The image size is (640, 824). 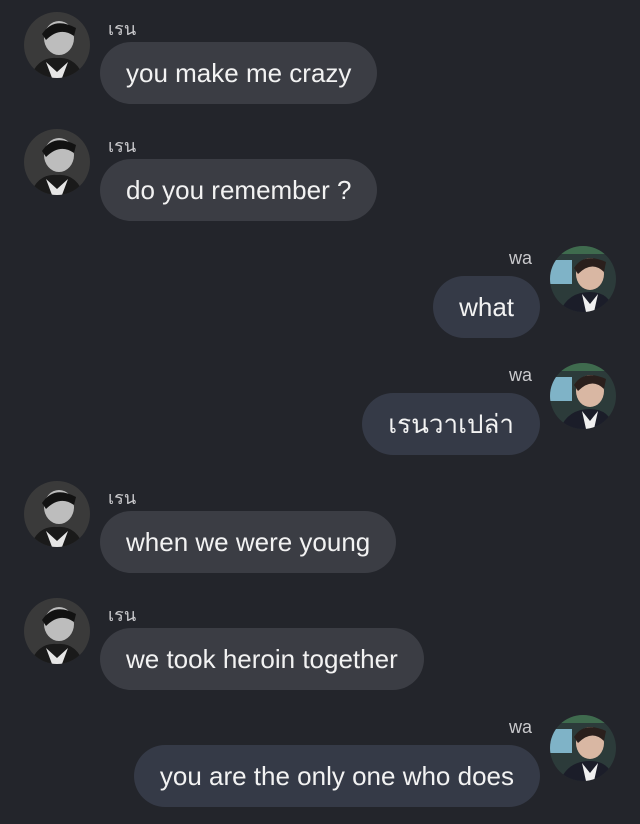 What do you see at coordinates (336, 776) in the screenshot?
I see `message-bubble: you are the only one who does` at bounding box center [336, 776].